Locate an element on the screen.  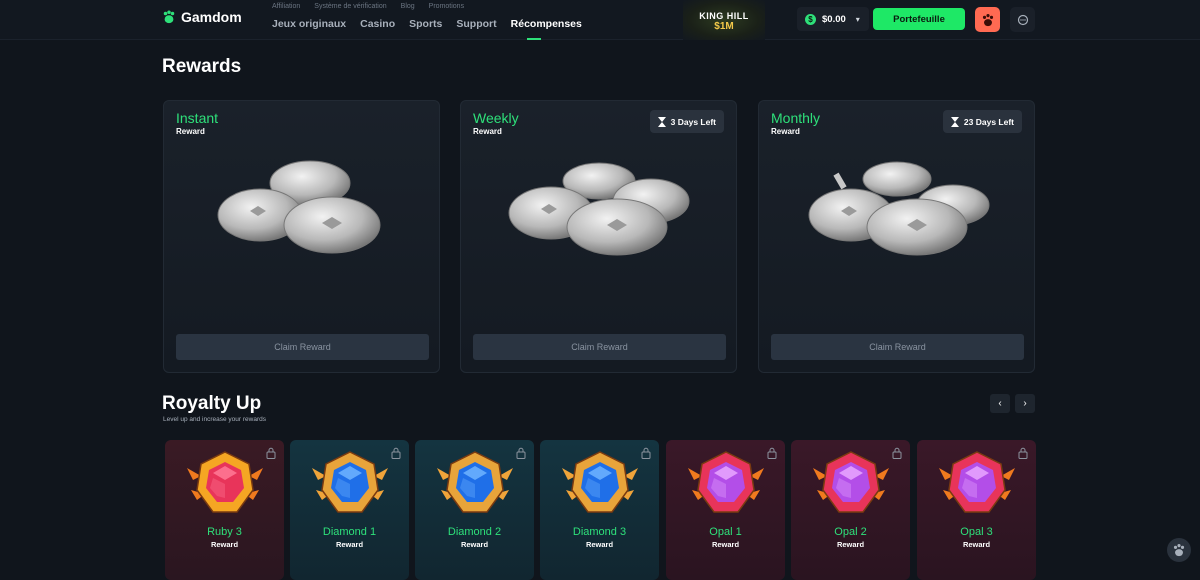
nav-support: Support is located at coordinates (476, 24).